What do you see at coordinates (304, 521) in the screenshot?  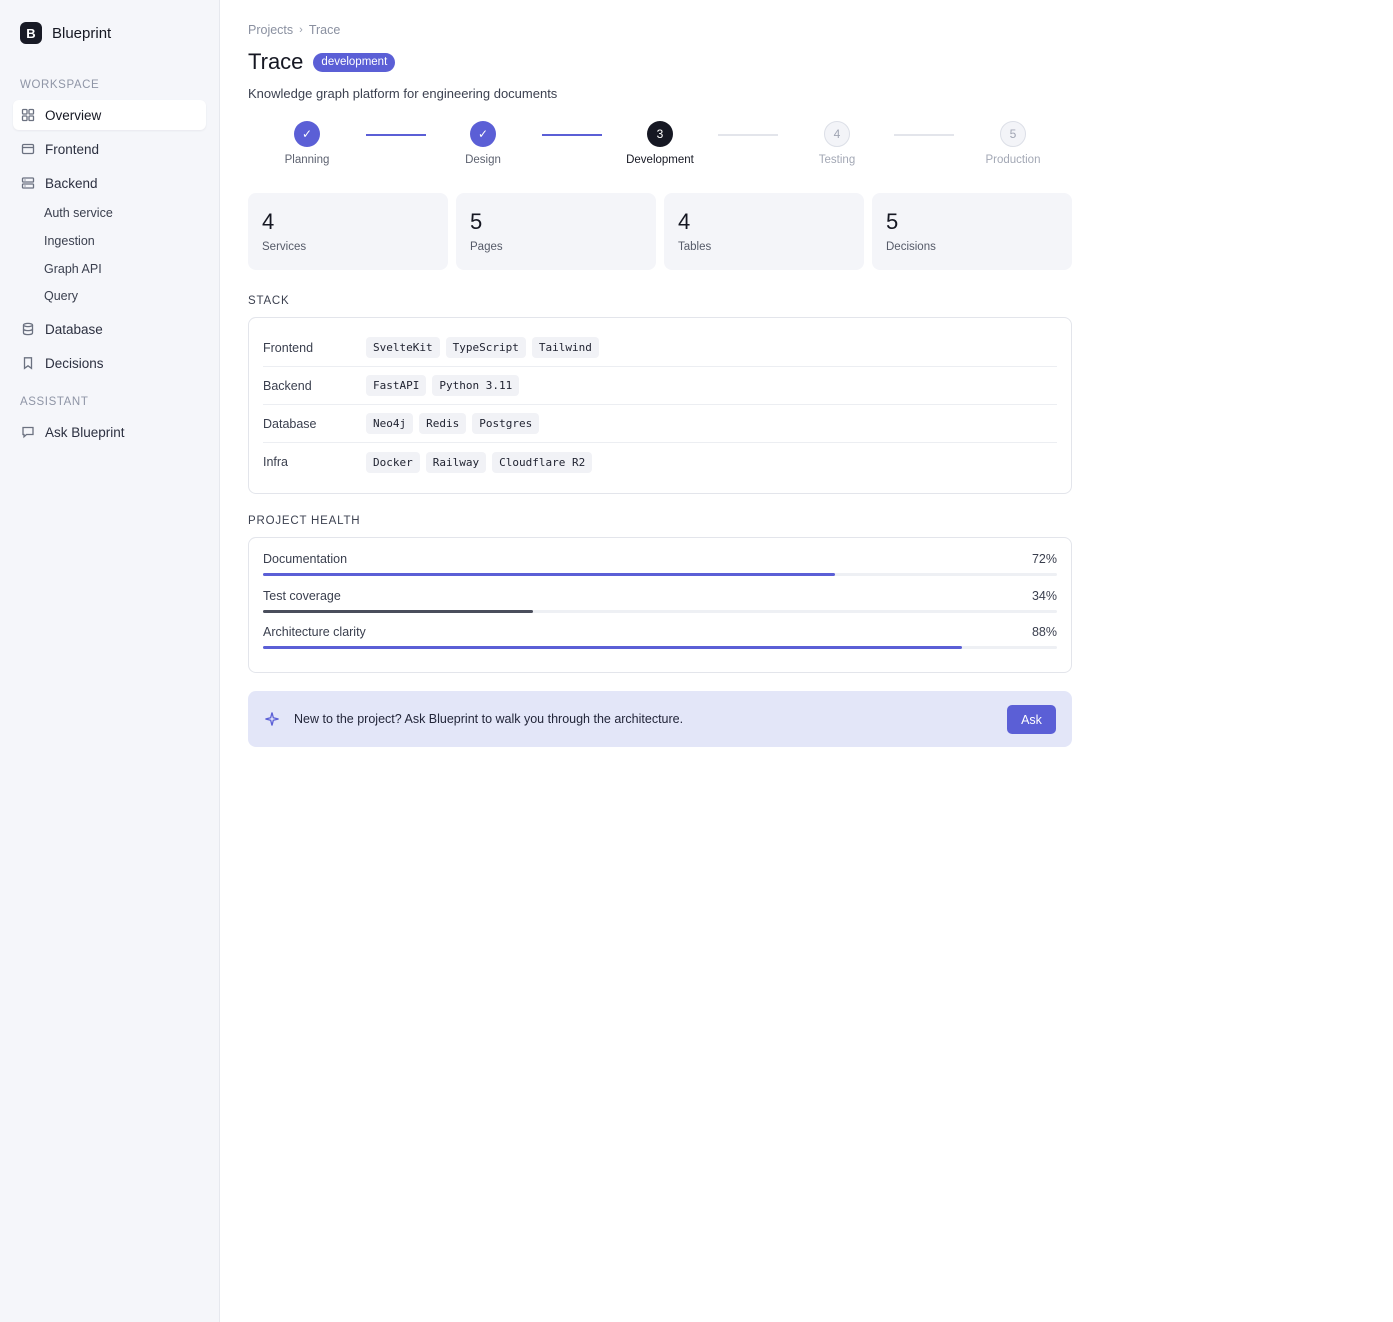 I see `health-section-title: PROJECT HEALTH` at bounding box center [304, 521].